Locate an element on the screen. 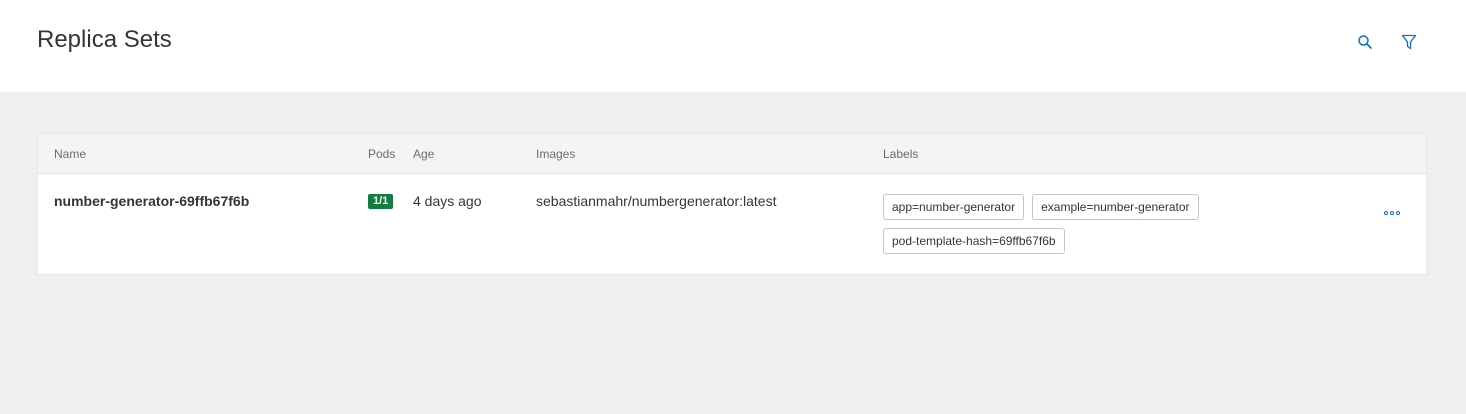 Image resolution: width=1466 pixels, height=414 pixels. column-header-name: Name is located at coordinates (70, 154).